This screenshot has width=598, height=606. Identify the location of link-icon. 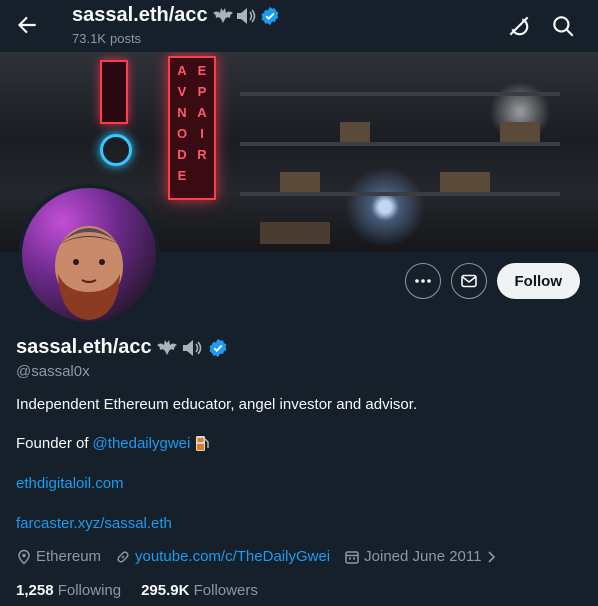
(123, 556).